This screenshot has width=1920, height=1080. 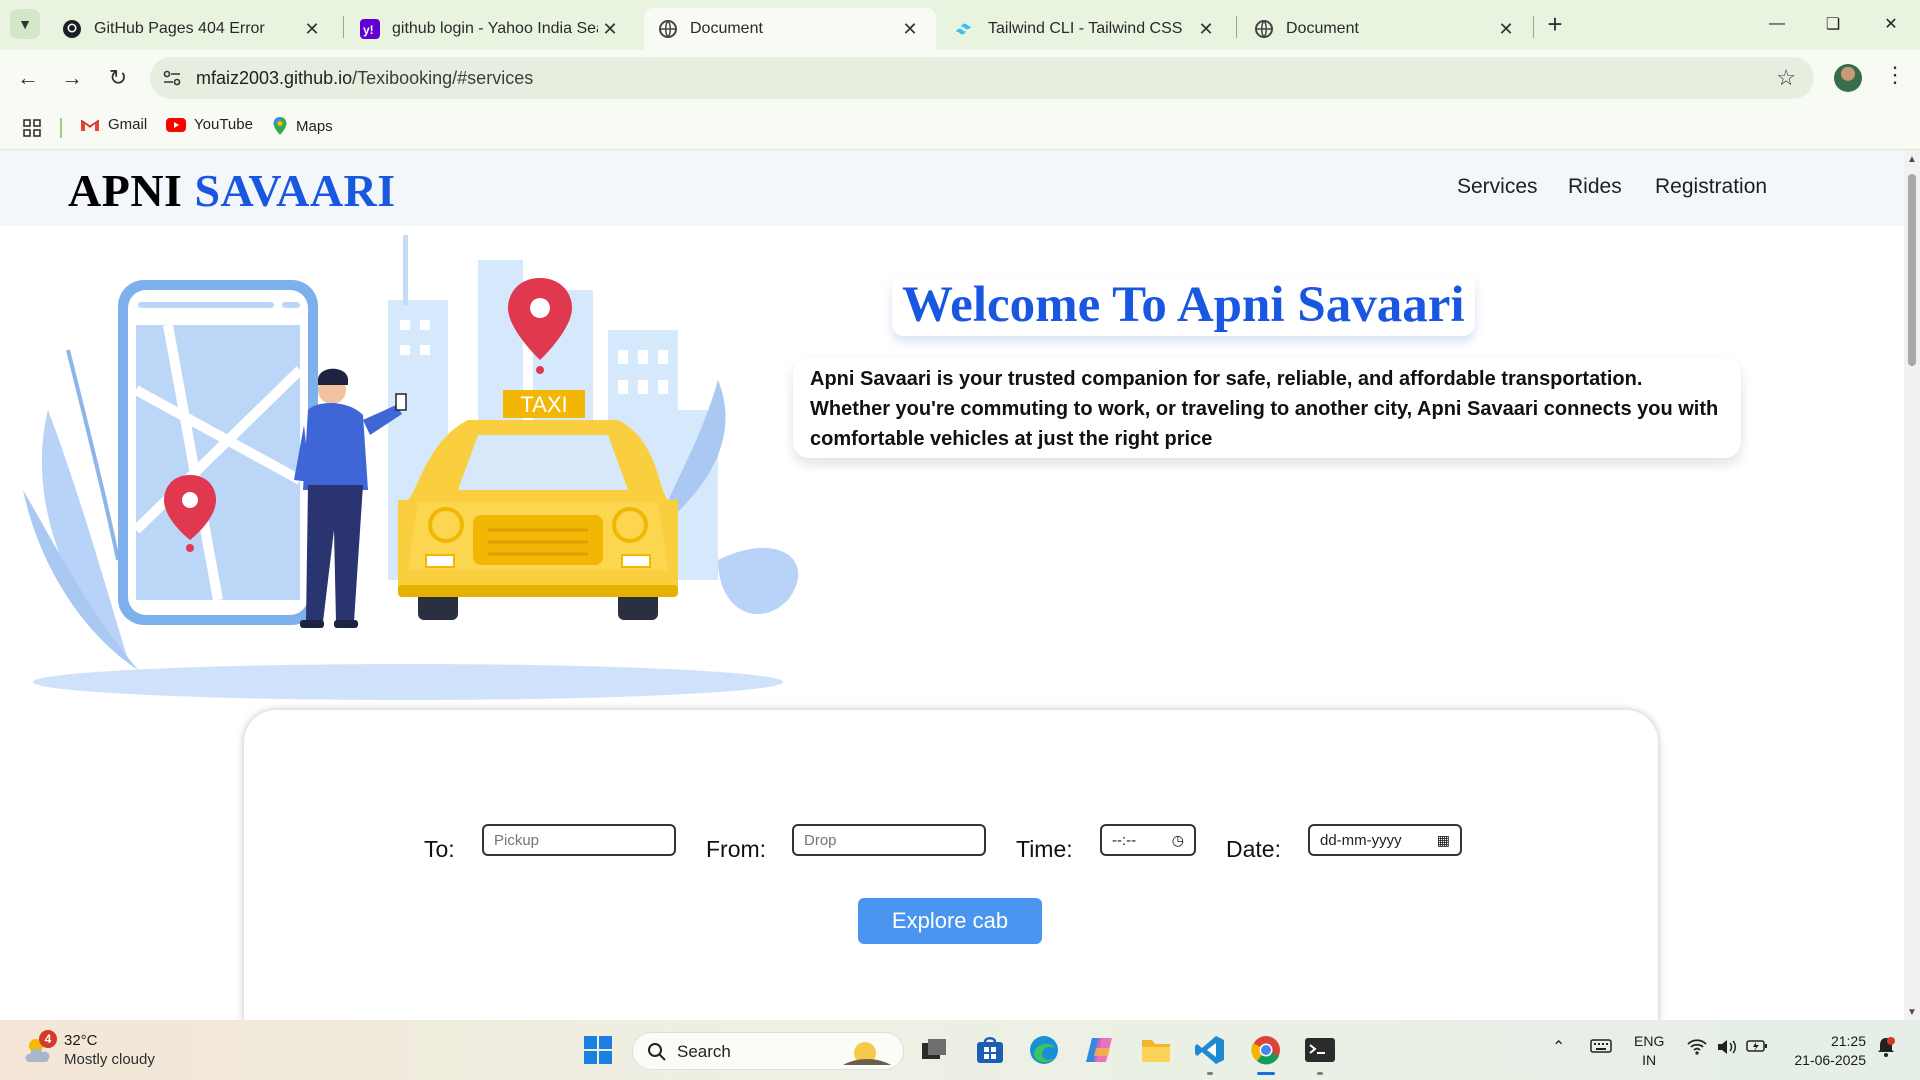 What do you see at coordinates (1361, 840) in the screenshot?
I see `date-value: dd-mm-yyyy` at bounding box center [1361, 840].